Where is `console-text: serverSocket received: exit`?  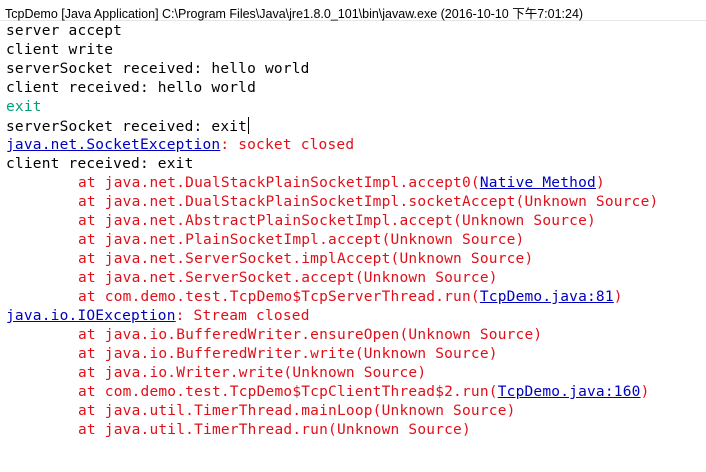 console-text: serverSocket received: exit is located at coordinates (127, 127).